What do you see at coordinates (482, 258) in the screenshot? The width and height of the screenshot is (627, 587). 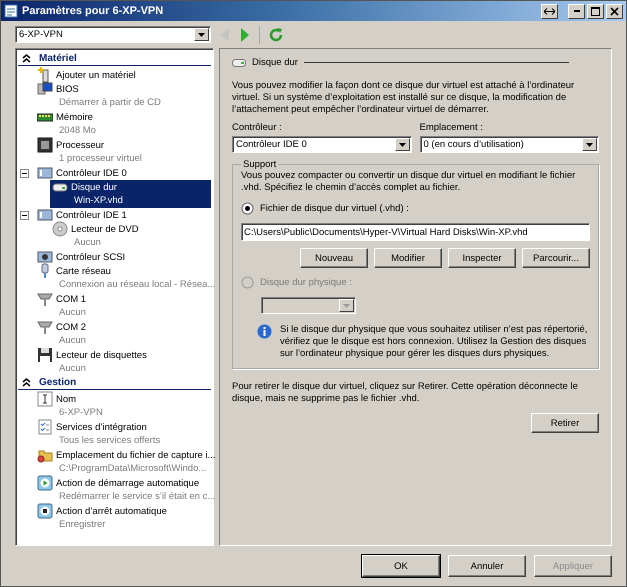 I see `action-button: Inspecter` at bounding box center [482, 258].